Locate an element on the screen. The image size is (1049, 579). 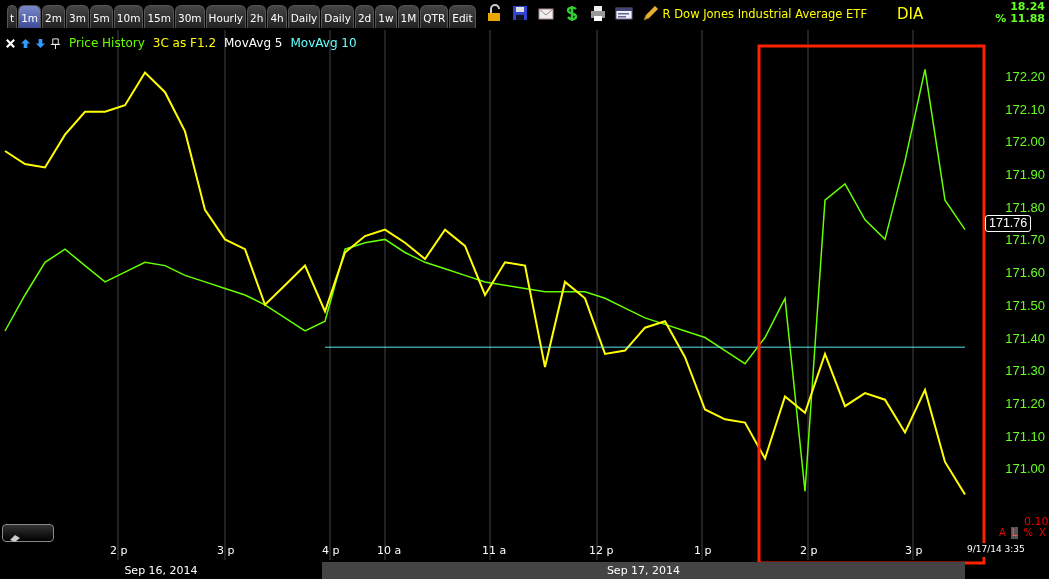
close-icon is located at coordinates (10, 43).